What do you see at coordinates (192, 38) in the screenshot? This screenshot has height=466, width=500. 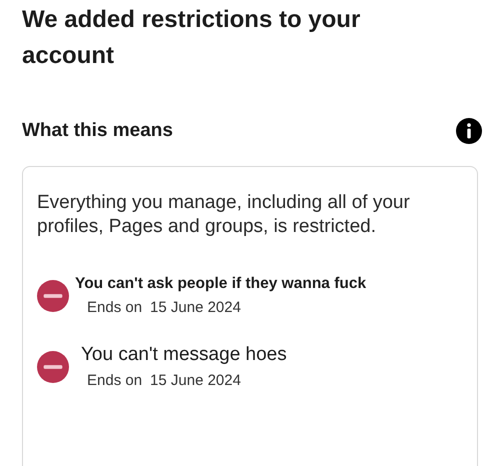 I see `page-title: We added restrictions to your account` at bounding box center [192, 38].